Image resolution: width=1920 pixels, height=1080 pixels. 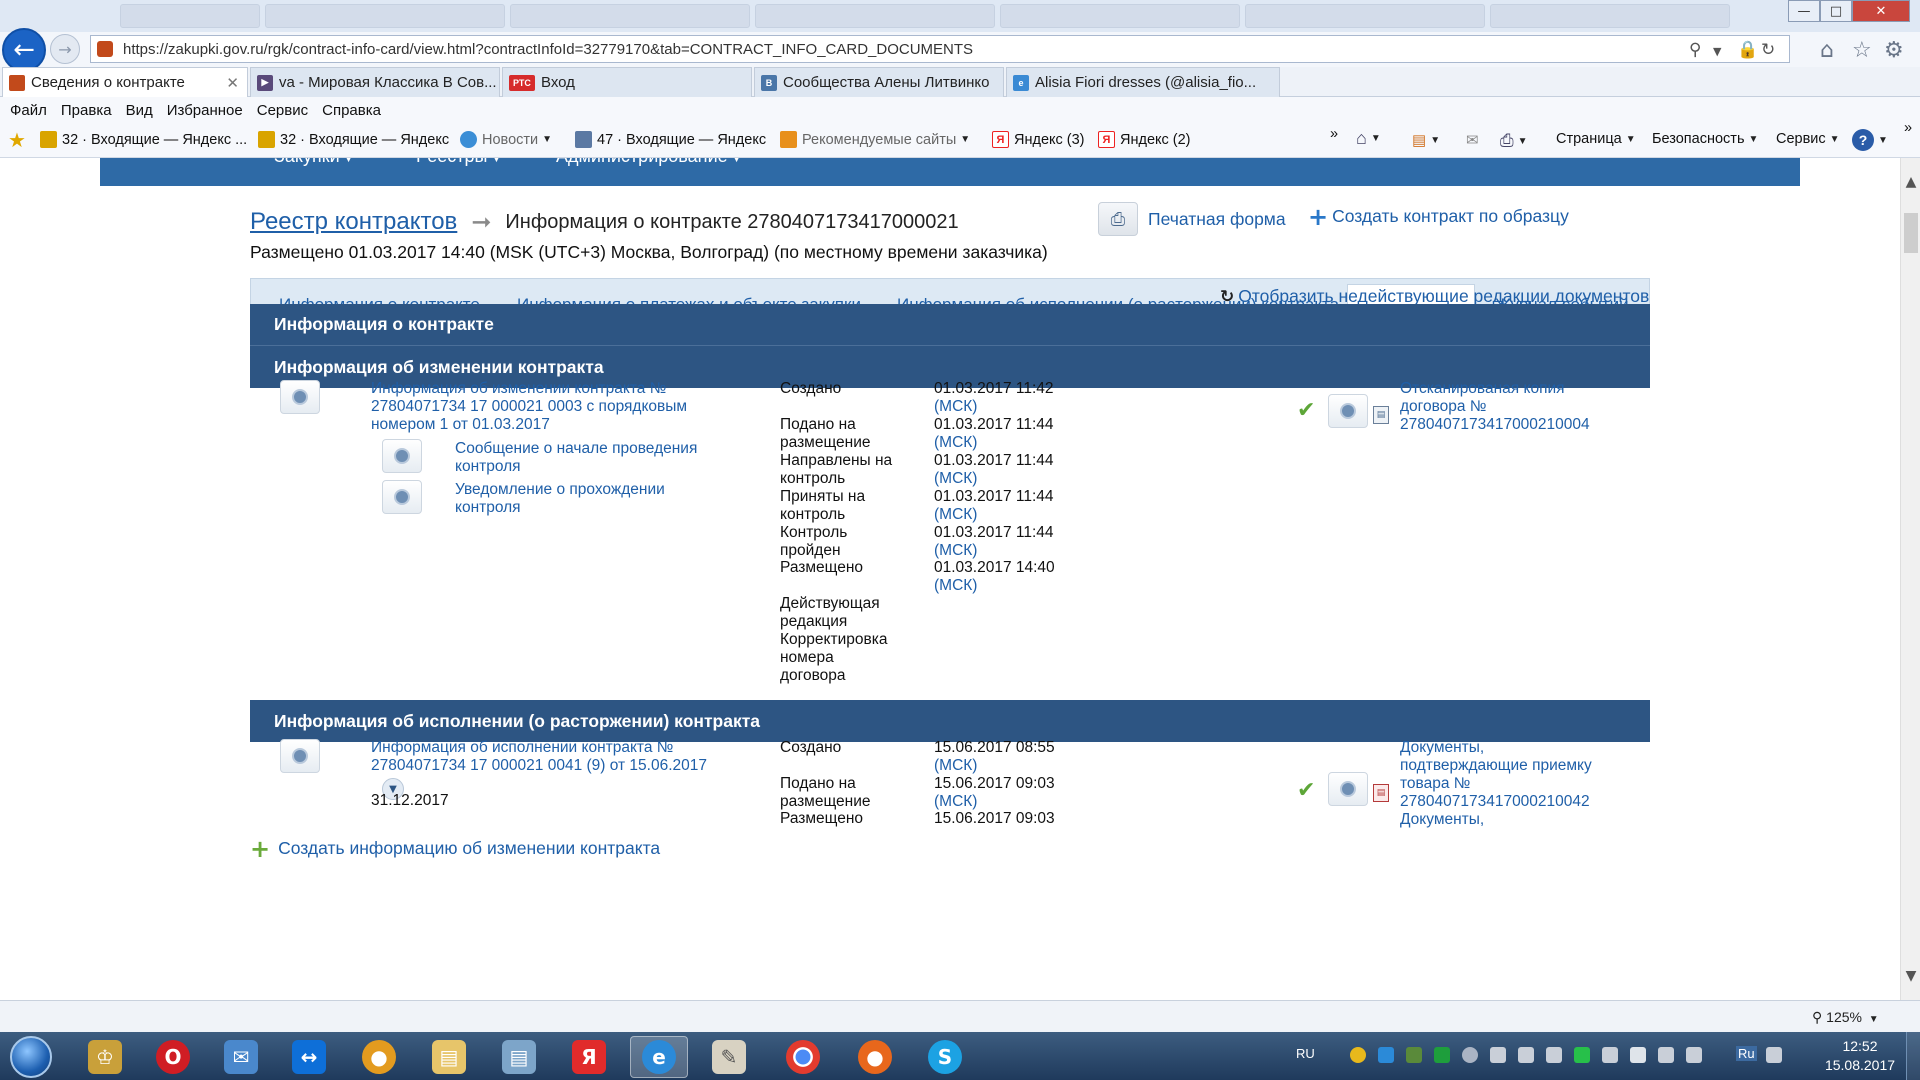 I want to click on command-page: Страница ▼, so click(x=1596, y=139).